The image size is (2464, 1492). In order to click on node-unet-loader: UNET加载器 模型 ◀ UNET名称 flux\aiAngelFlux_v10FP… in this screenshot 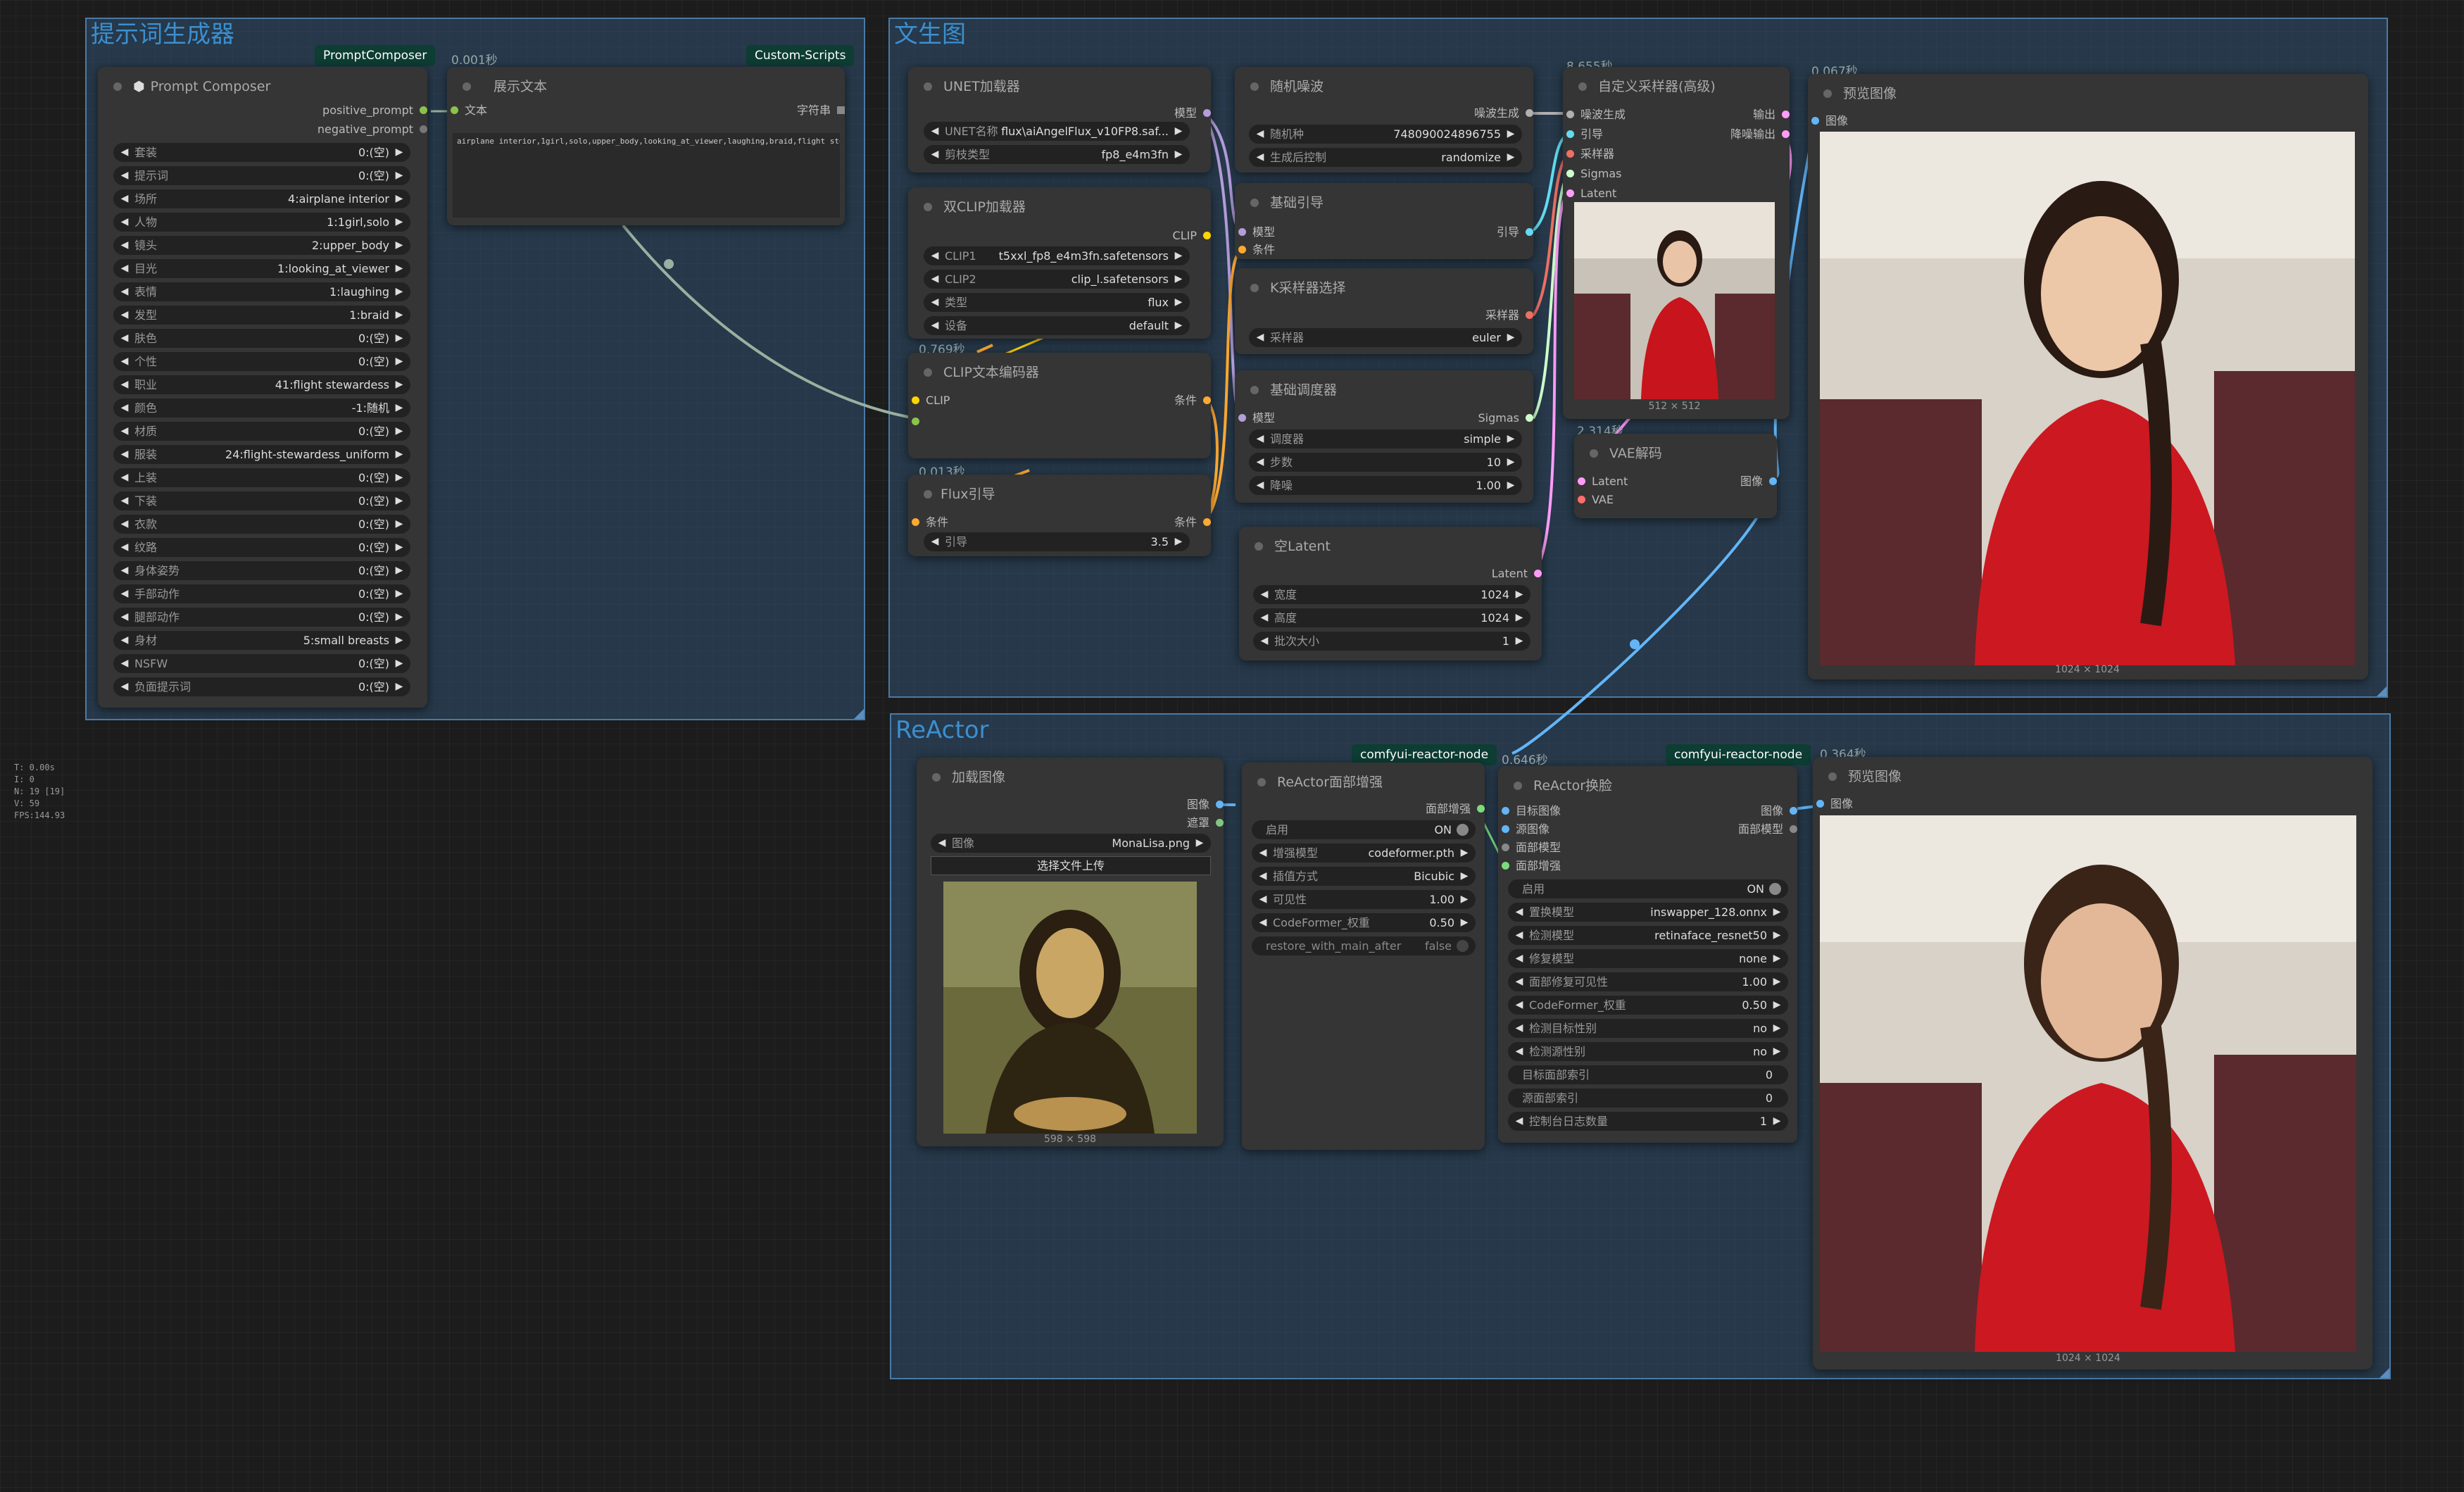, I will do `click(1059, 120)`.